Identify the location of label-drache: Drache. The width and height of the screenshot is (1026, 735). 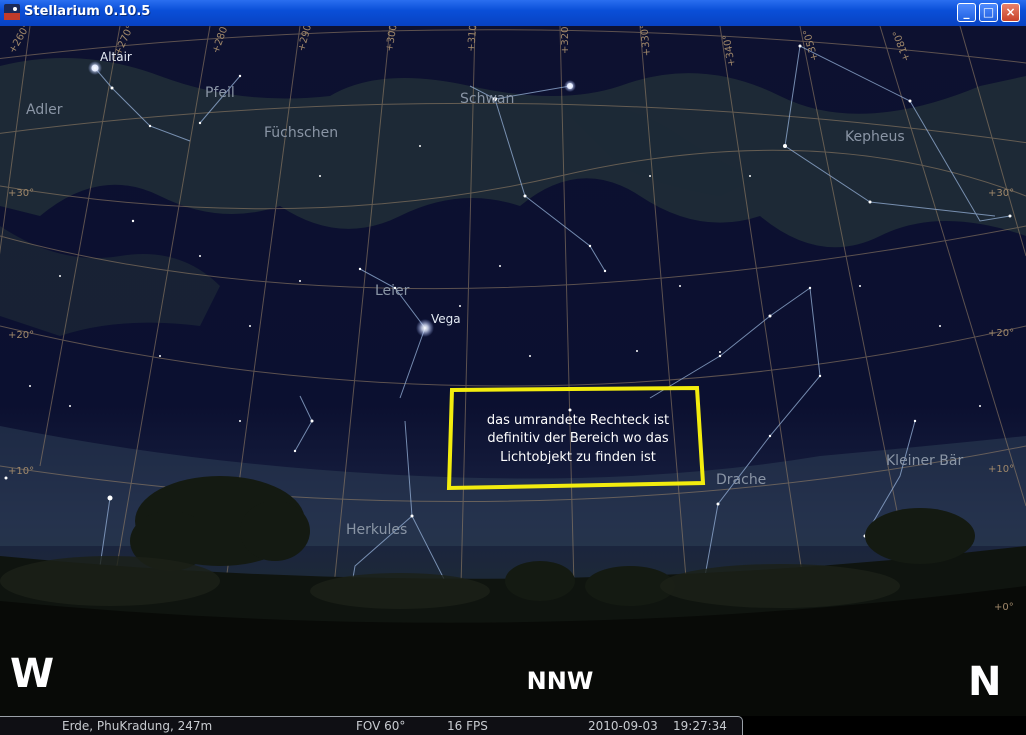
(741, 480).